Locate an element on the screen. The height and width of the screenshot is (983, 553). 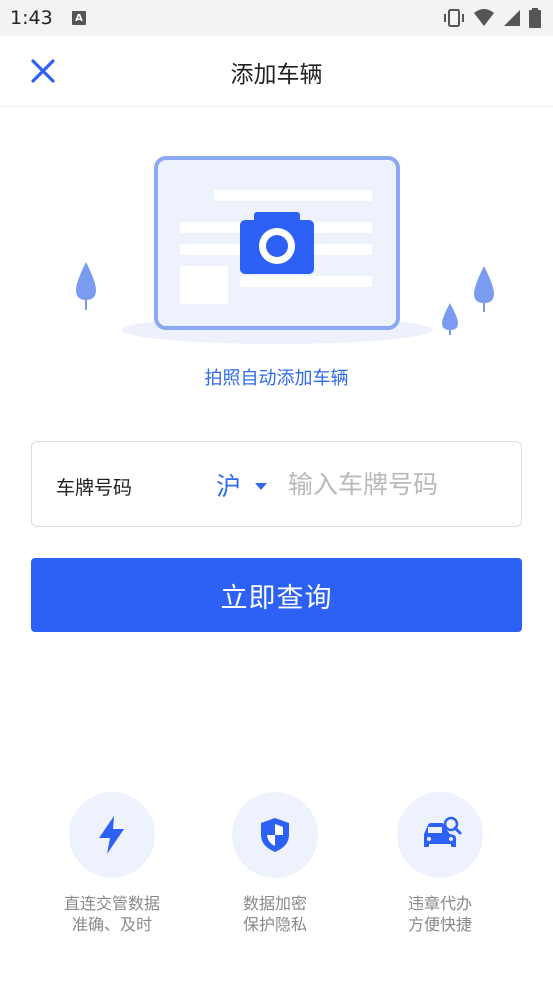
plate-input-box: 车牌号码 沪 is located at coordinates (276, 484).